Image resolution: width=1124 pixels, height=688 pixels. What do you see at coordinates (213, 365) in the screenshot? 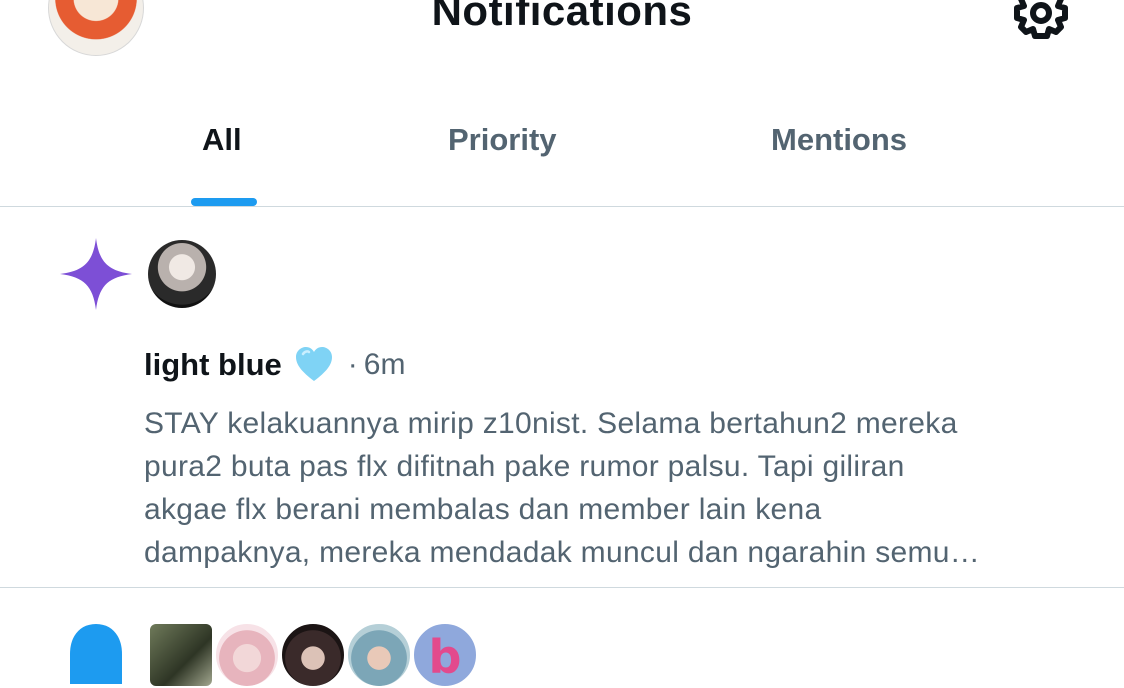
I see `author-name: light blue` at bounding box center [213, 365].